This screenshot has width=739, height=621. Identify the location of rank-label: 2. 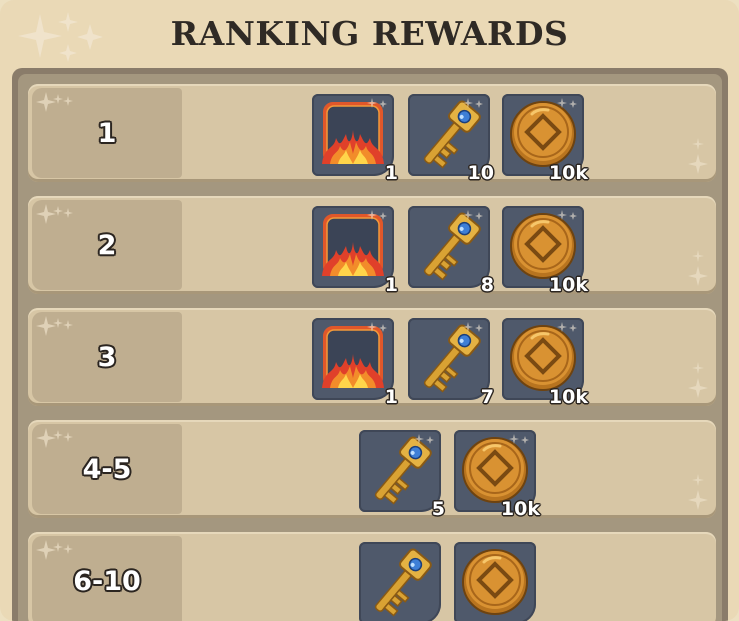
(107, 245).